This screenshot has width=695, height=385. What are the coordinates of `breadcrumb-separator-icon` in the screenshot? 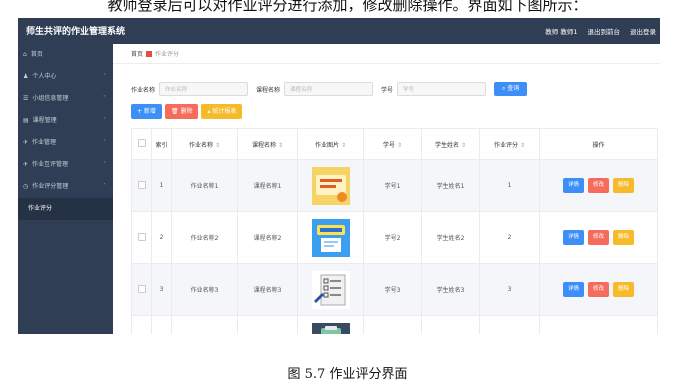 It's located at (149, 53).